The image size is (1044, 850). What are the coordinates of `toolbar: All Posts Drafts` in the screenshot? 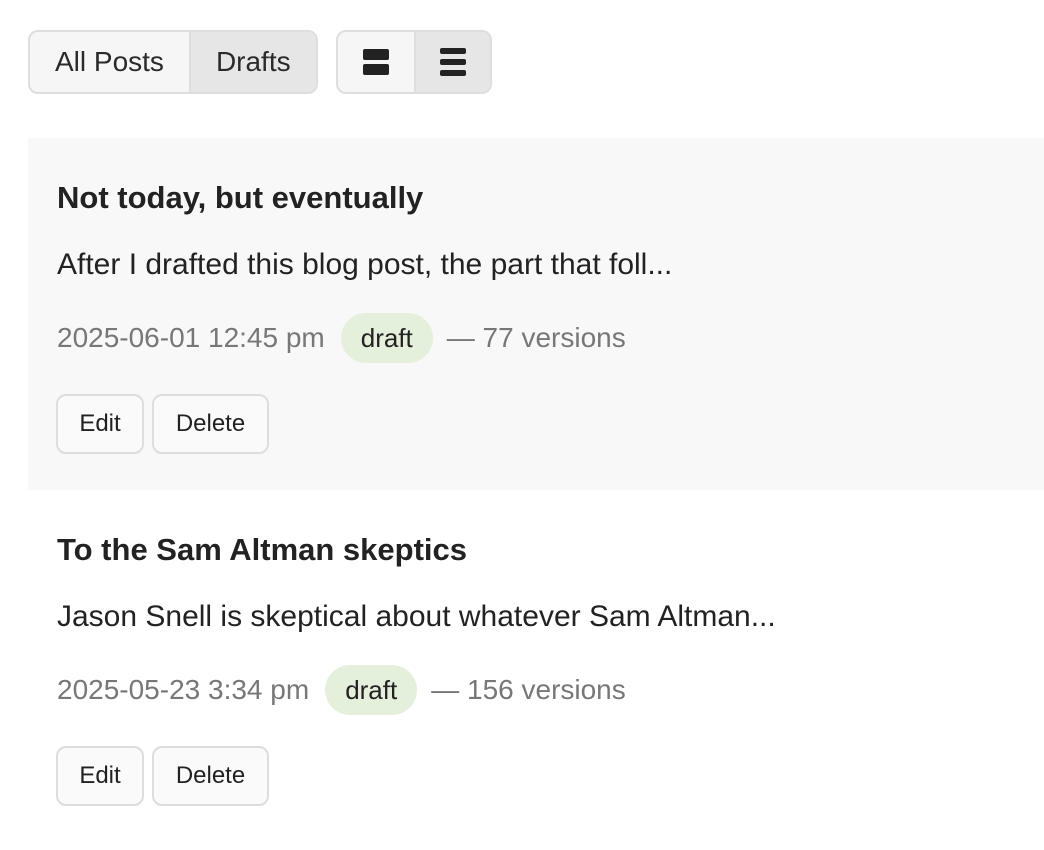 It's located at (260, 62).